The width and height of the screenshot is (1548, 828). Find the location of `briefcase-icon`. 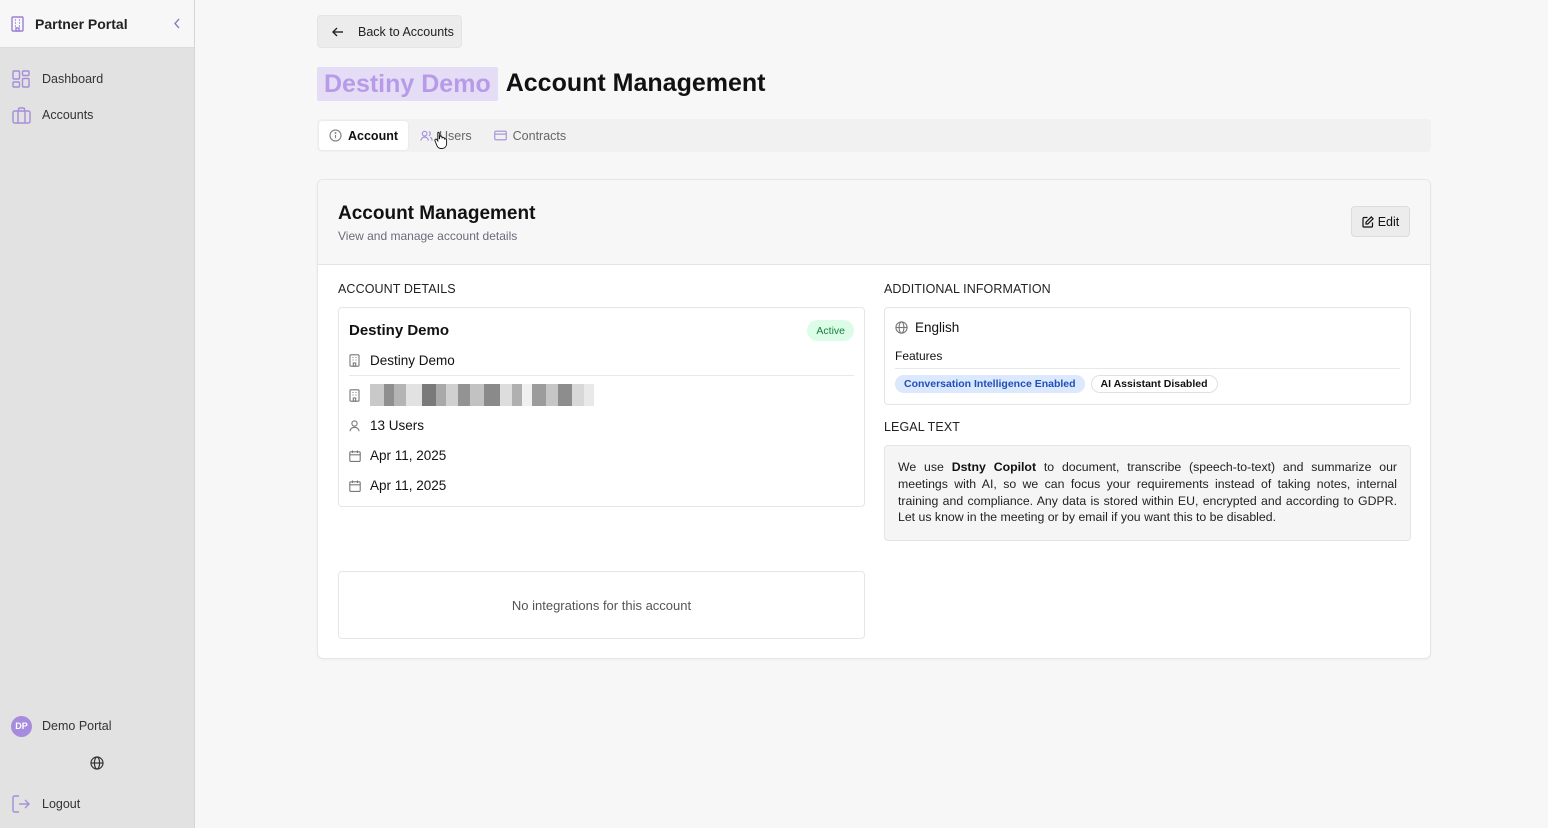

briefcase-icon is located at coordinates (21, 115).